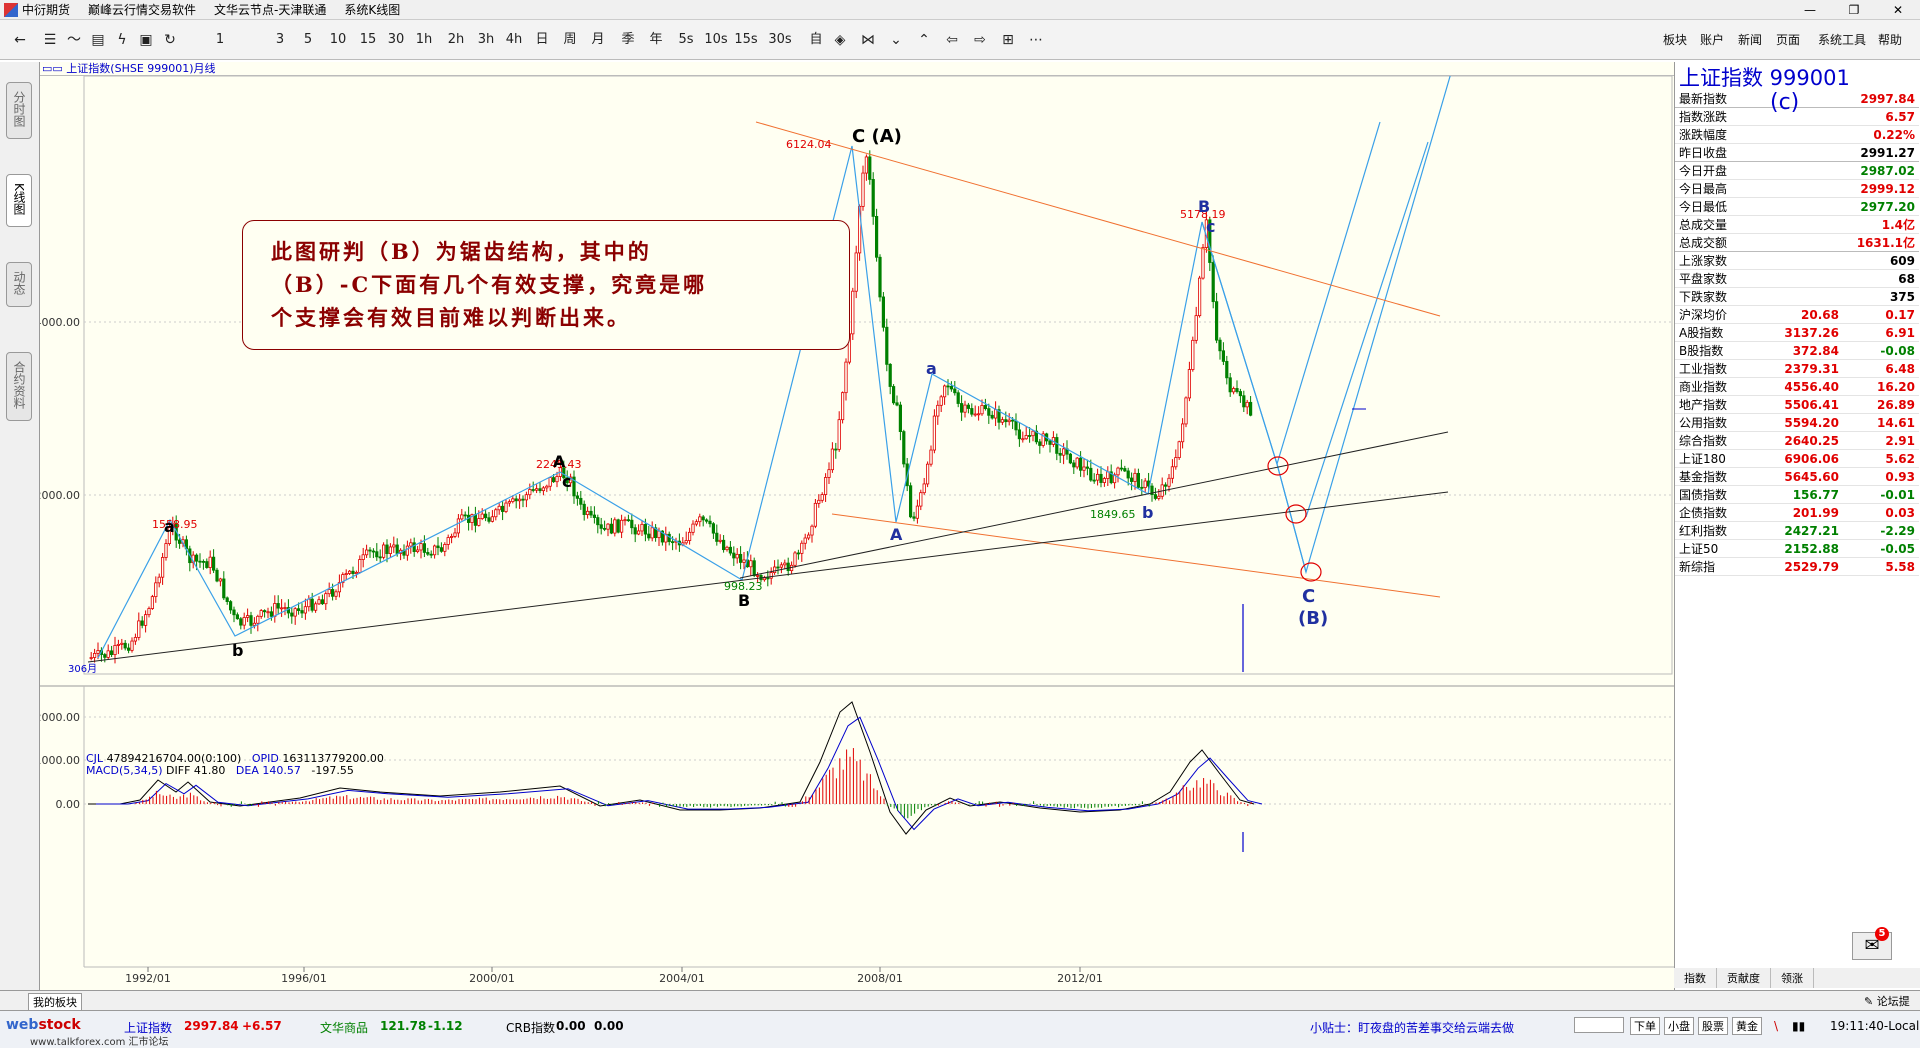 This screenshot has height=1048, width=1920. Describe the element at coordinates (1797, 441) in the screenshot. I see `index-row: 综合指数 2640.25 2.91` at that location.